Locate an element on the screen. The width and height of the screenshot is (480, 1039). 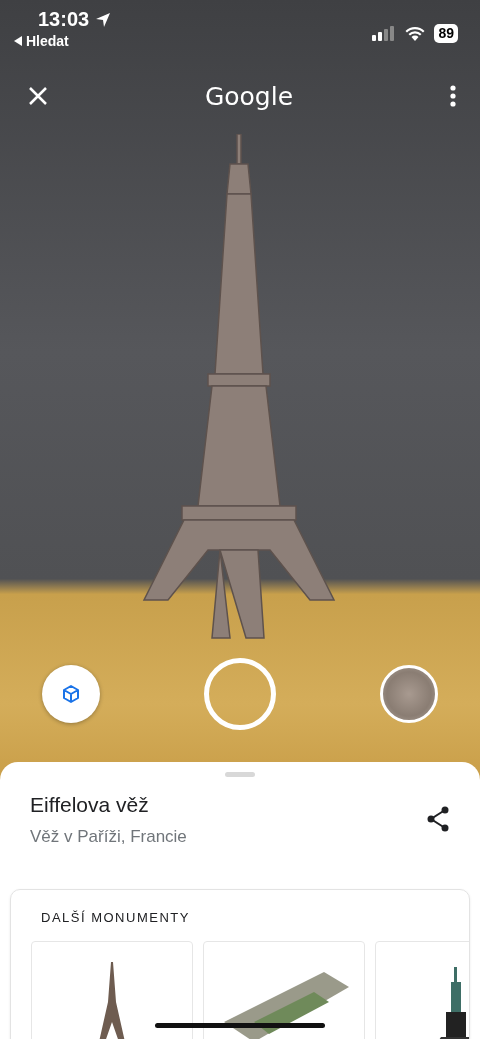
3d-view-button is located at coordinates (71, 694).